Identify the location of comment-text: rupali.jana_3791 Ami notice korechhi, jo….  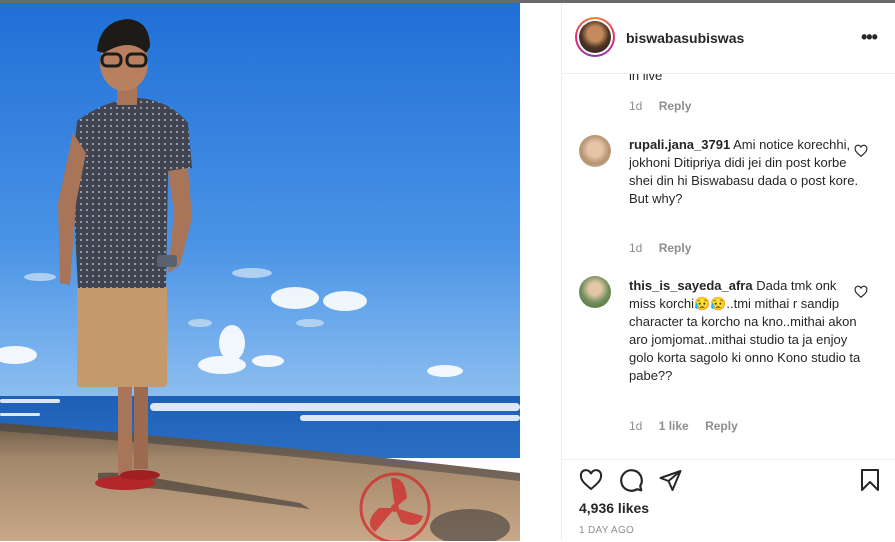
(744, 171).